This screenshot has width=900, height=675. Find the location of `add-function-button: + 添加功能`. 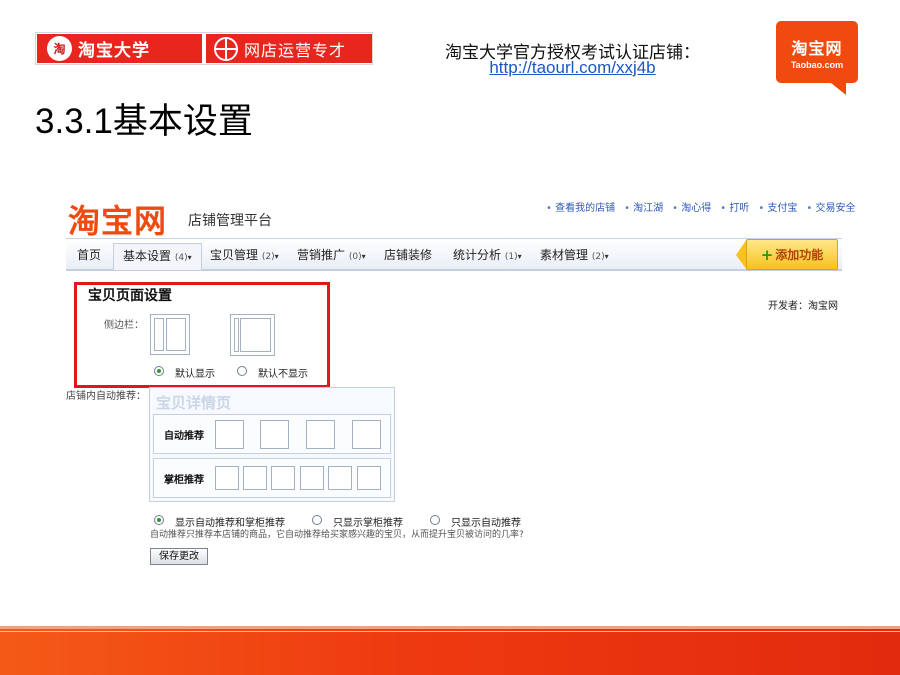

add-function-button: + 添加功能 is located at coordinates (792, 254).